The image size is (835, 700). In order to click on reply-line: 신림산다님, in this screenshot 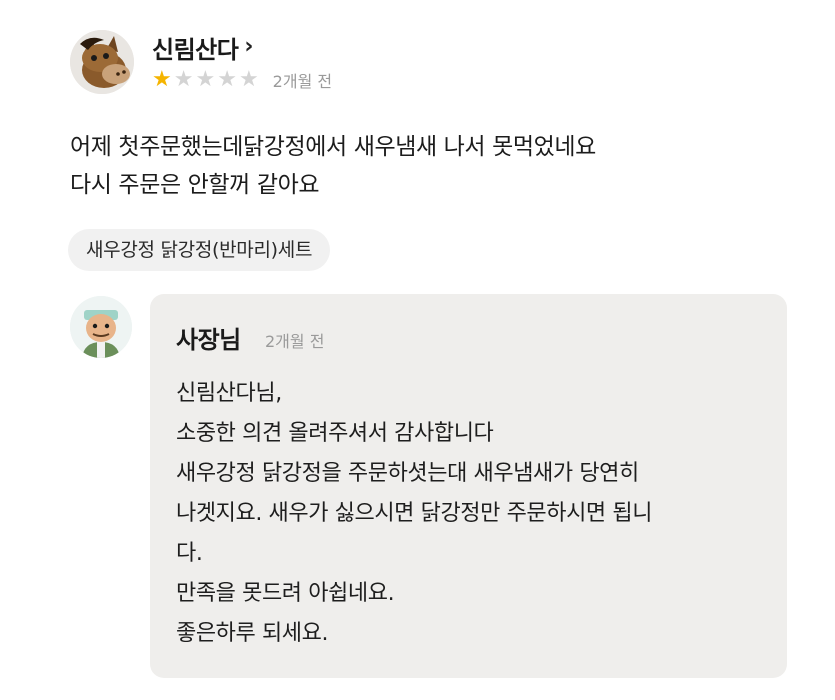, I will do `click(229, 393)`.